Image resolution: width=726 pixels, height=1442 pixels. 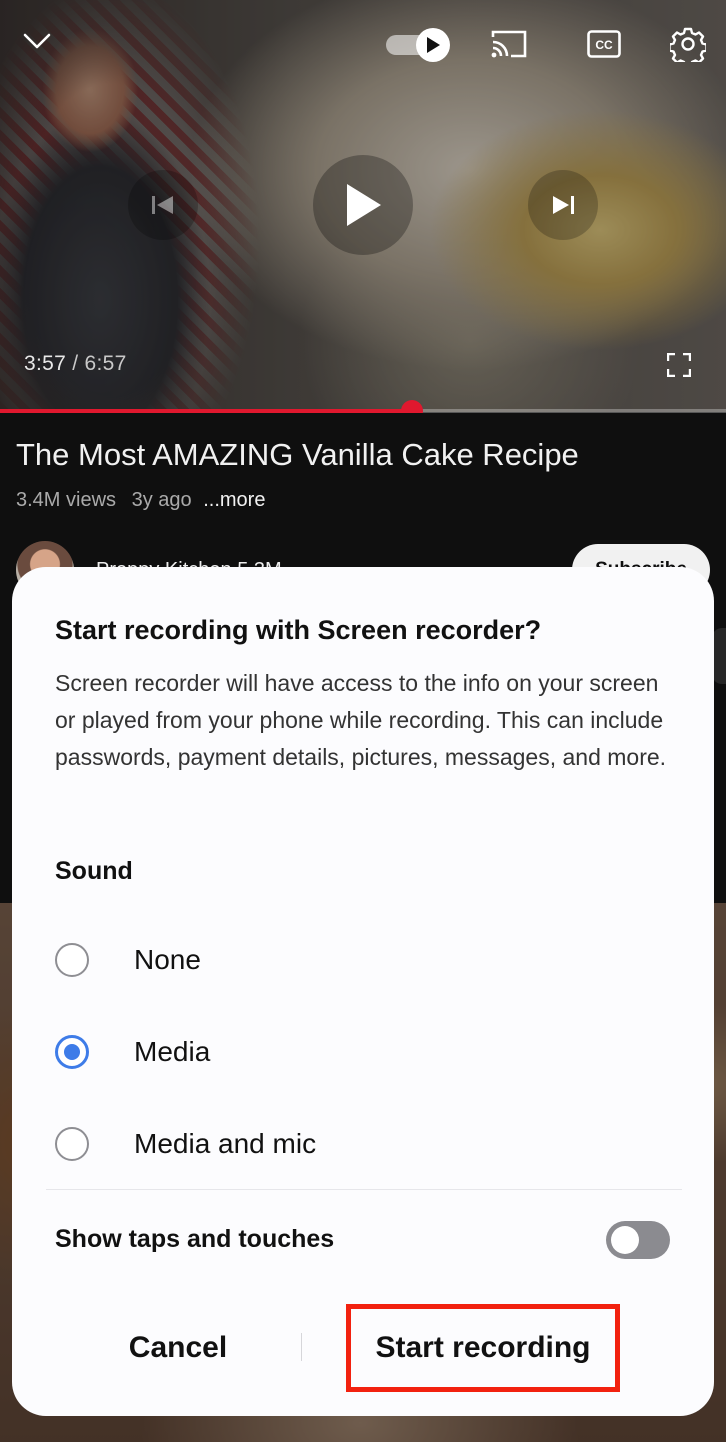 I want to click on sound-option-label: None, so click(x=167, y=959).